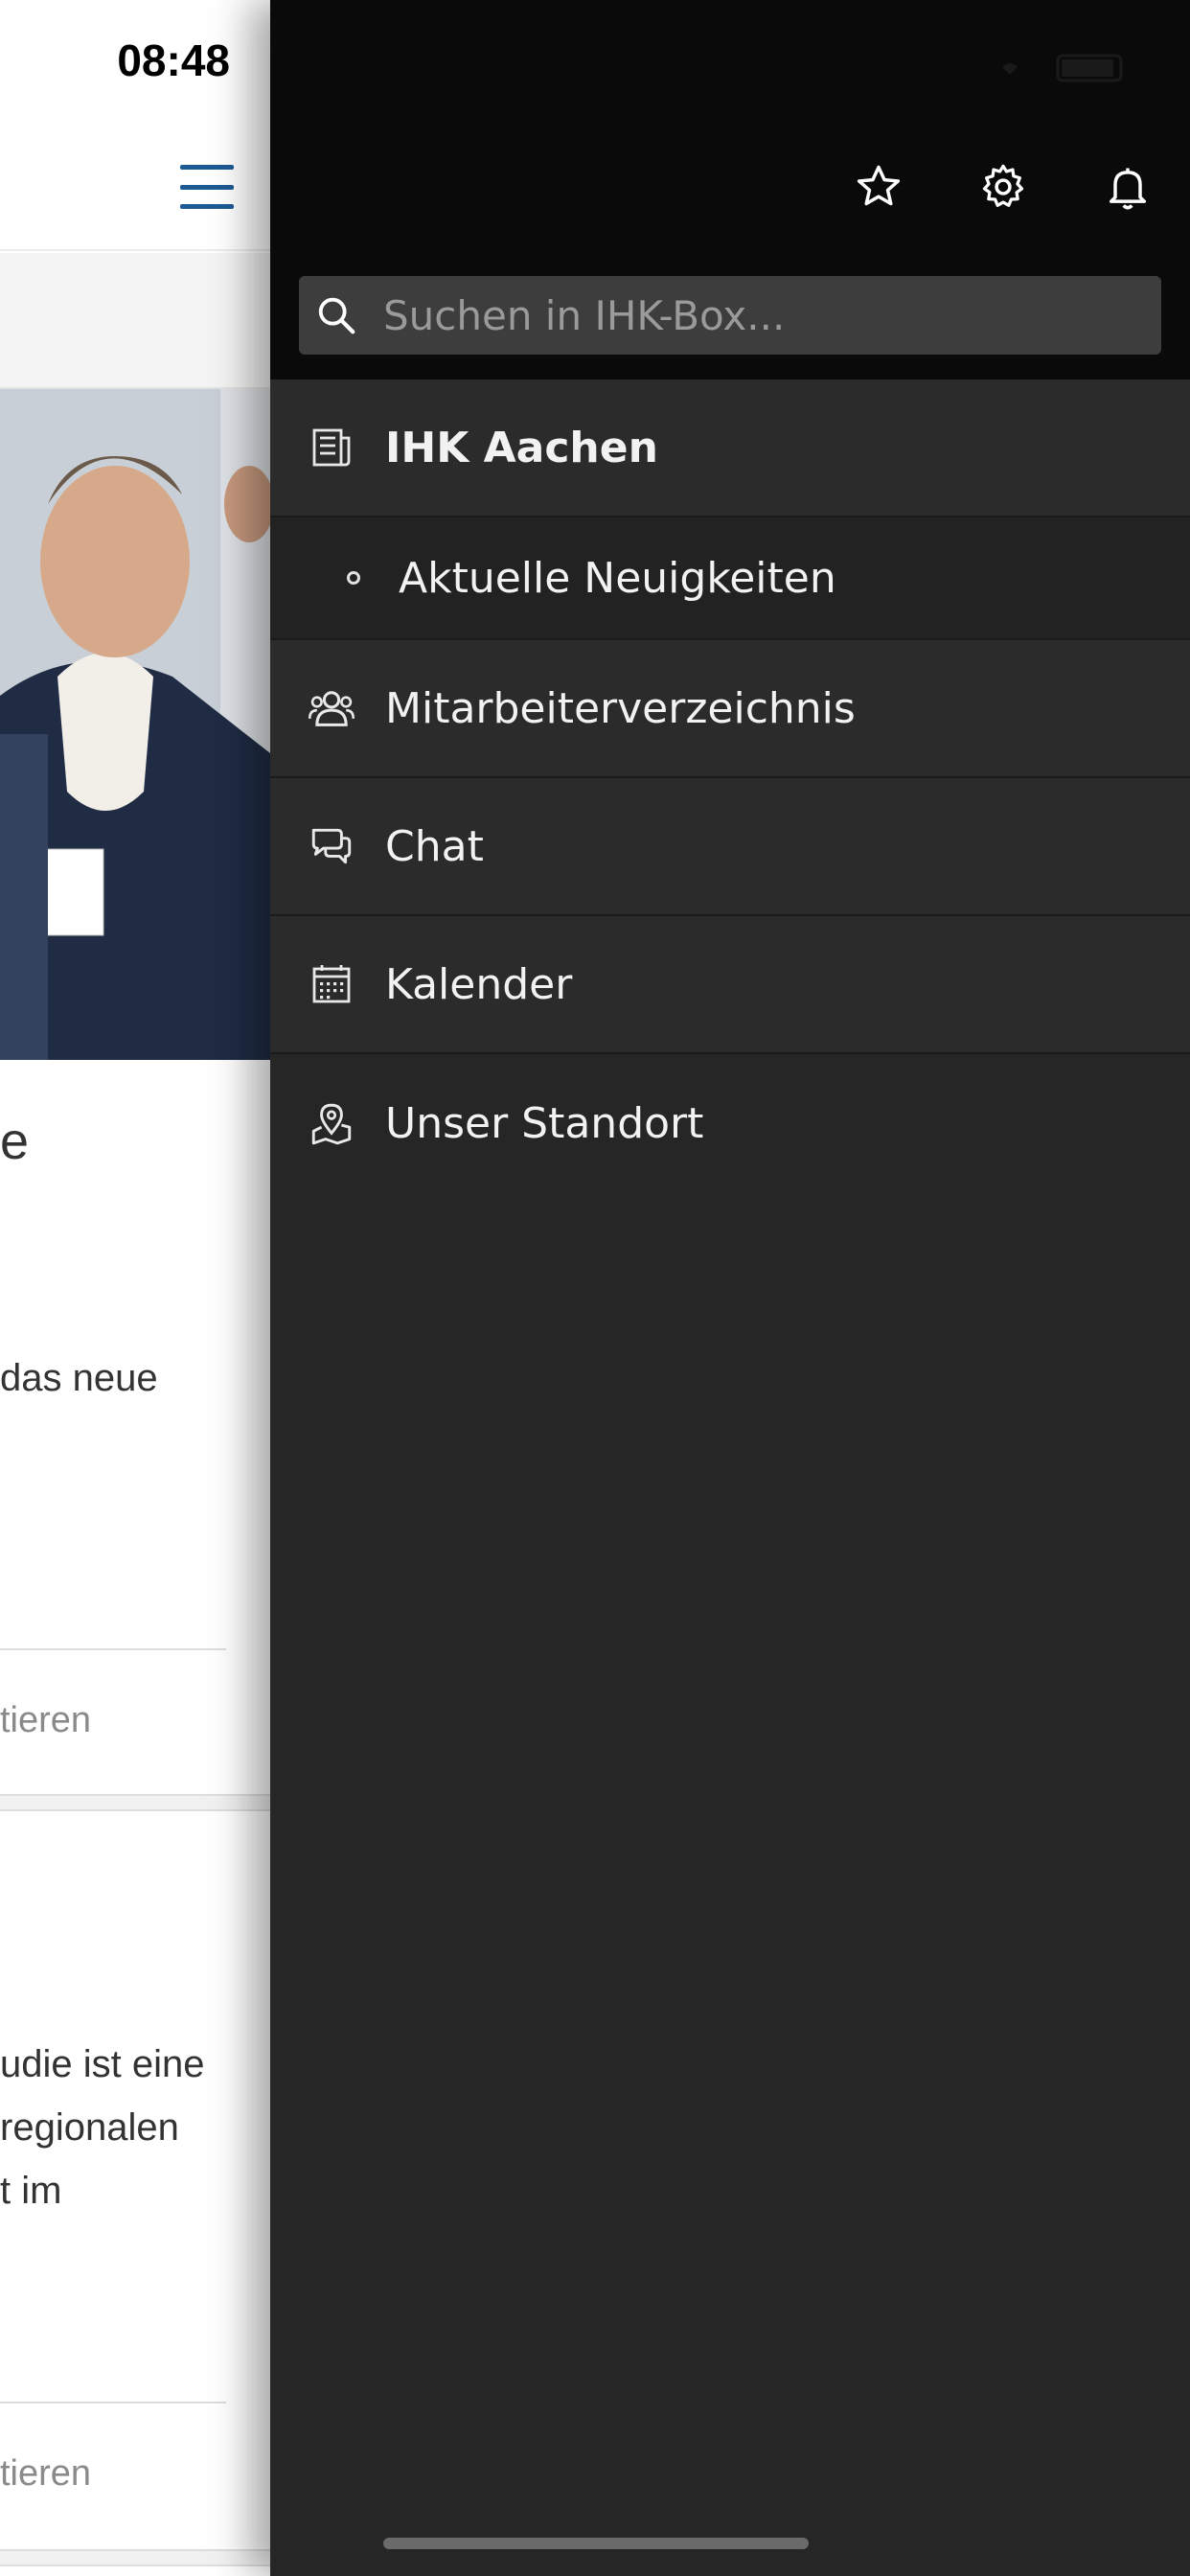  Describe the element at coordinates (89, 2127) in the screenshot. I see `article-text-fragment: regionalen` at that location.